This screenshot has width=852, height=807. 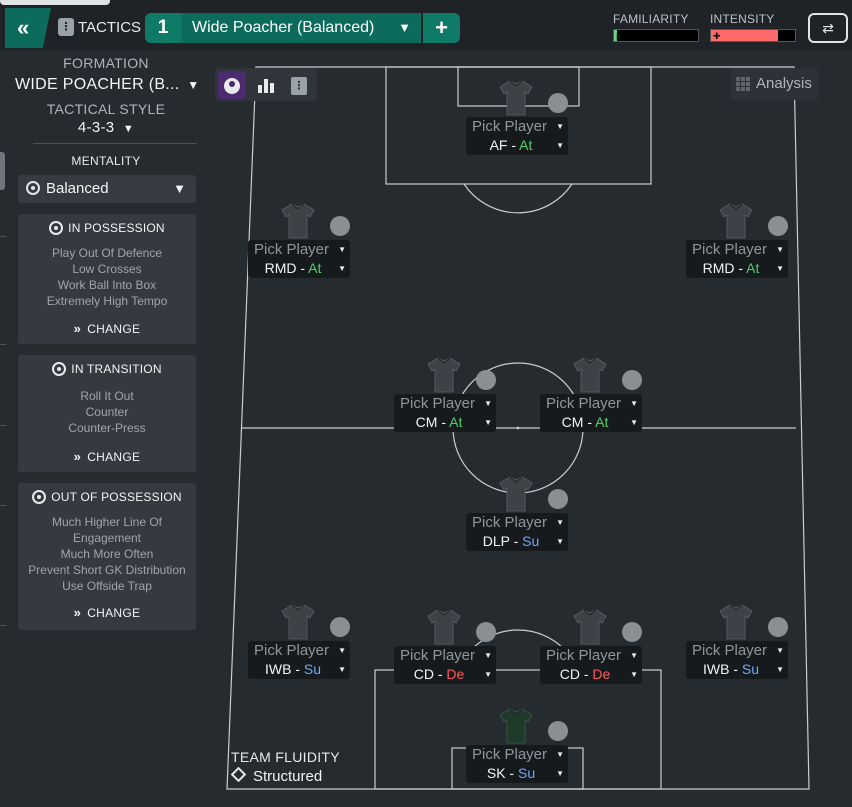 I want to click on tactic-selector: Wide Poacher (Balanced) ▼, so click(x=301, y=28).